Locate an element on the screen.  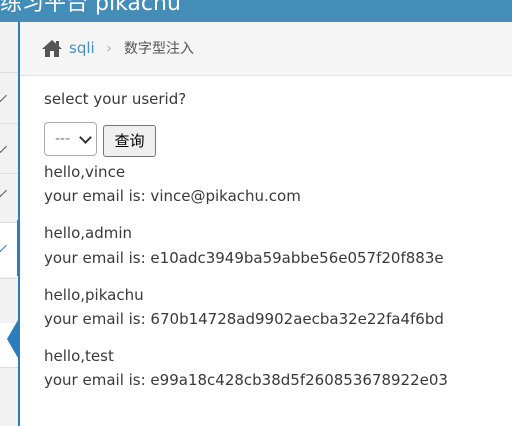
userid-select: --- is located at coordinates (70, 139).